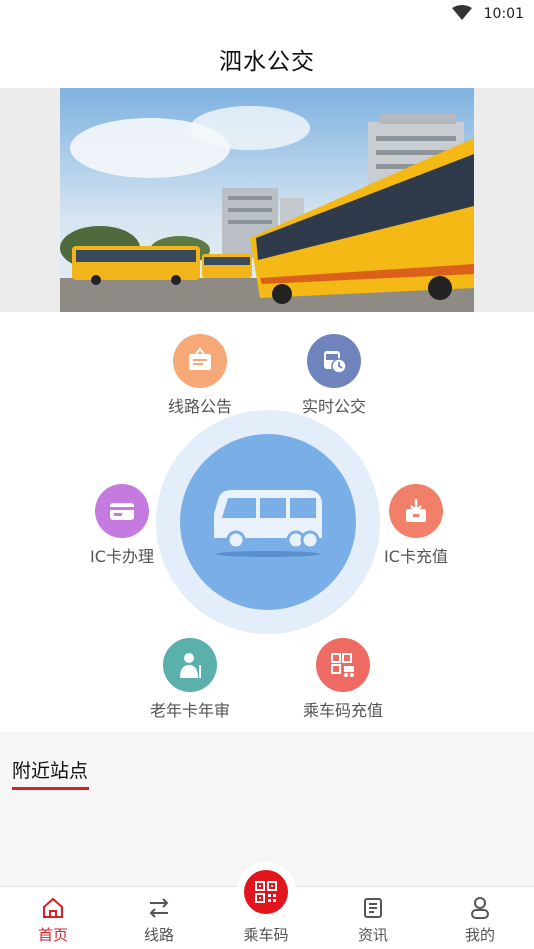  I want to click on realtime-bus-icon, so click(334, 361).